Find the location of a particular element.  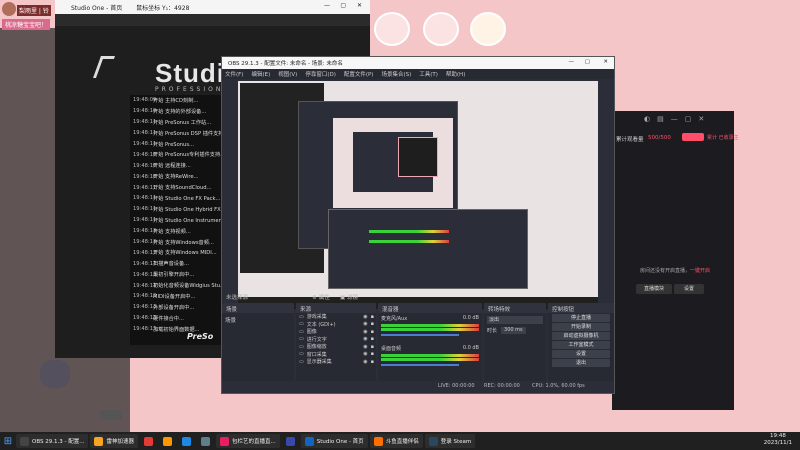

close-icon: ✕ is located at coordinates (359, 5).